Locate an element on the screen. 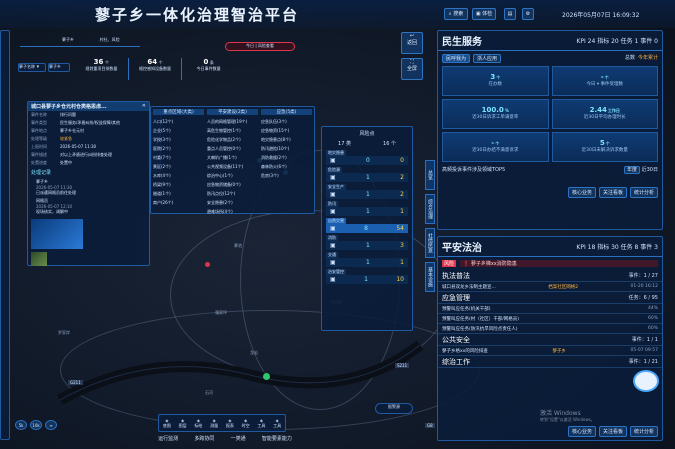 The width and height of the screenshot is (675, 449). map-tool-button: ◈ 标绘 is located at coordinates (198, 423).